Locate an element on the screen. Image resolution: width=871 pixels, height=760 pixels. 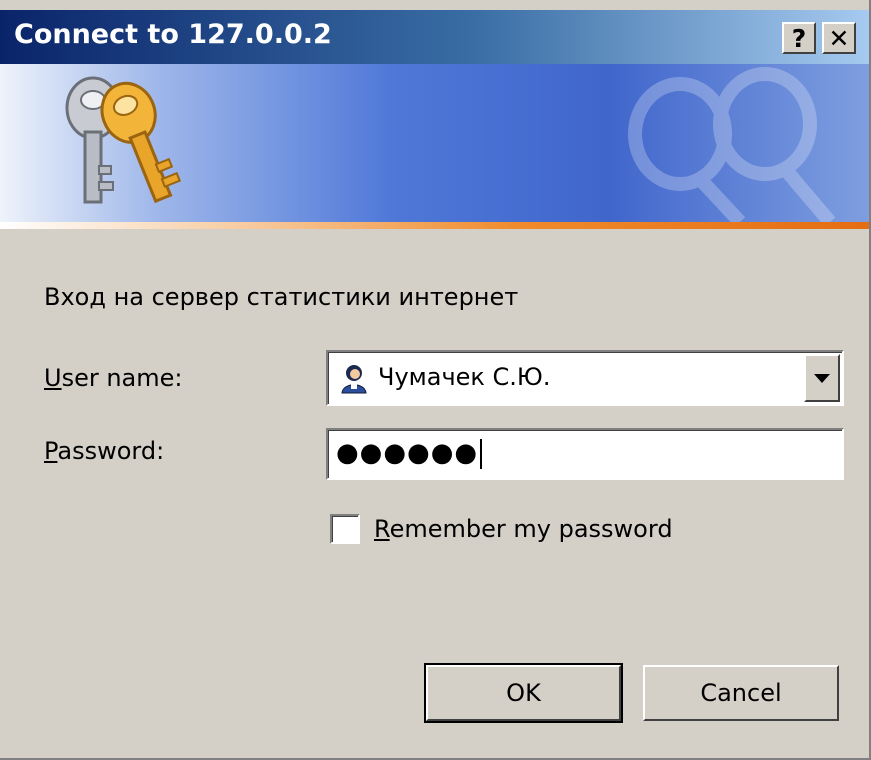
password-value: ●●●●●● is located at coordinates (409, 453).